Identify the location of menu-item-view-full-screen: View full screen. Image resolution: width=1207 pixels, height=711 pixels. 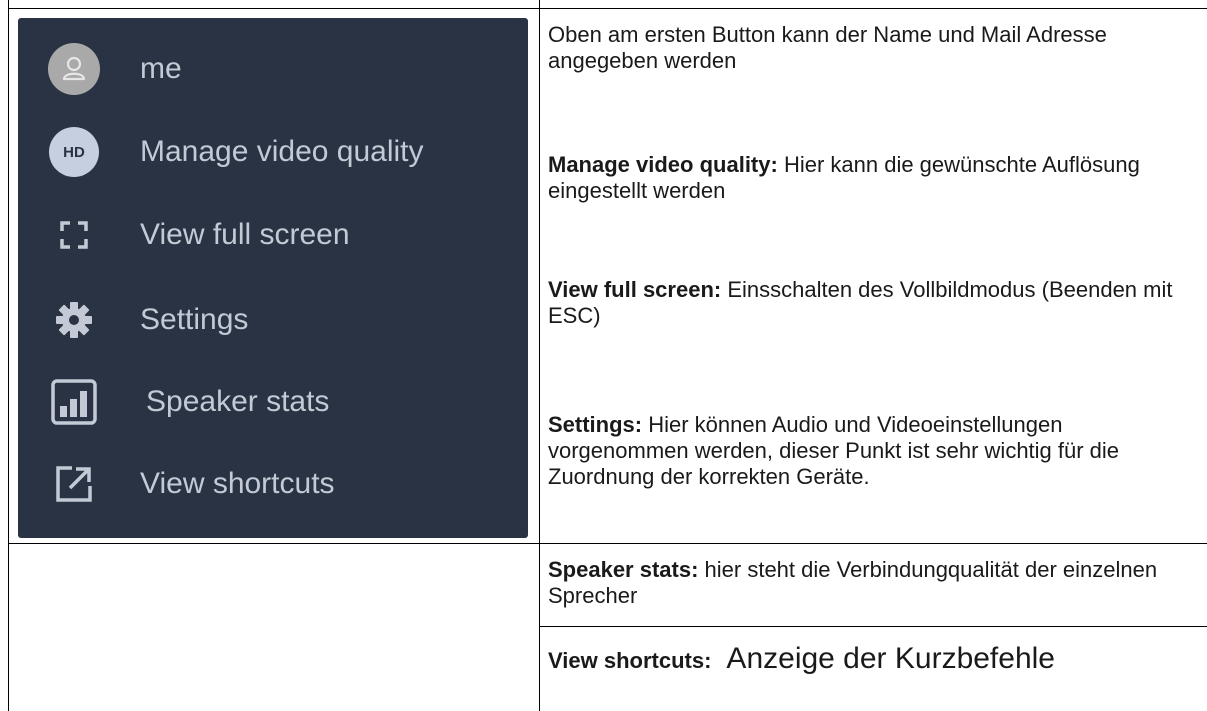
(273, 235).